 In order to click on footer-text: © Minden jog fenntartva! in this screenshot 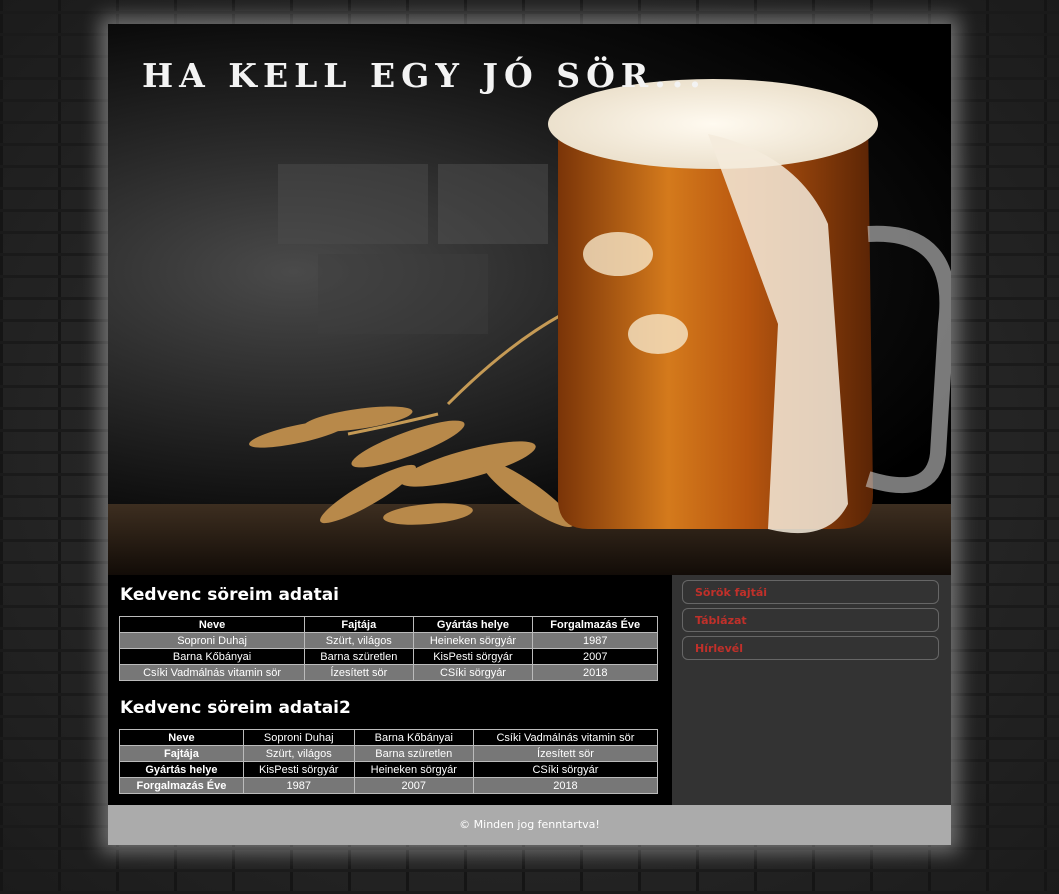, I will do `click(529, 824)`.